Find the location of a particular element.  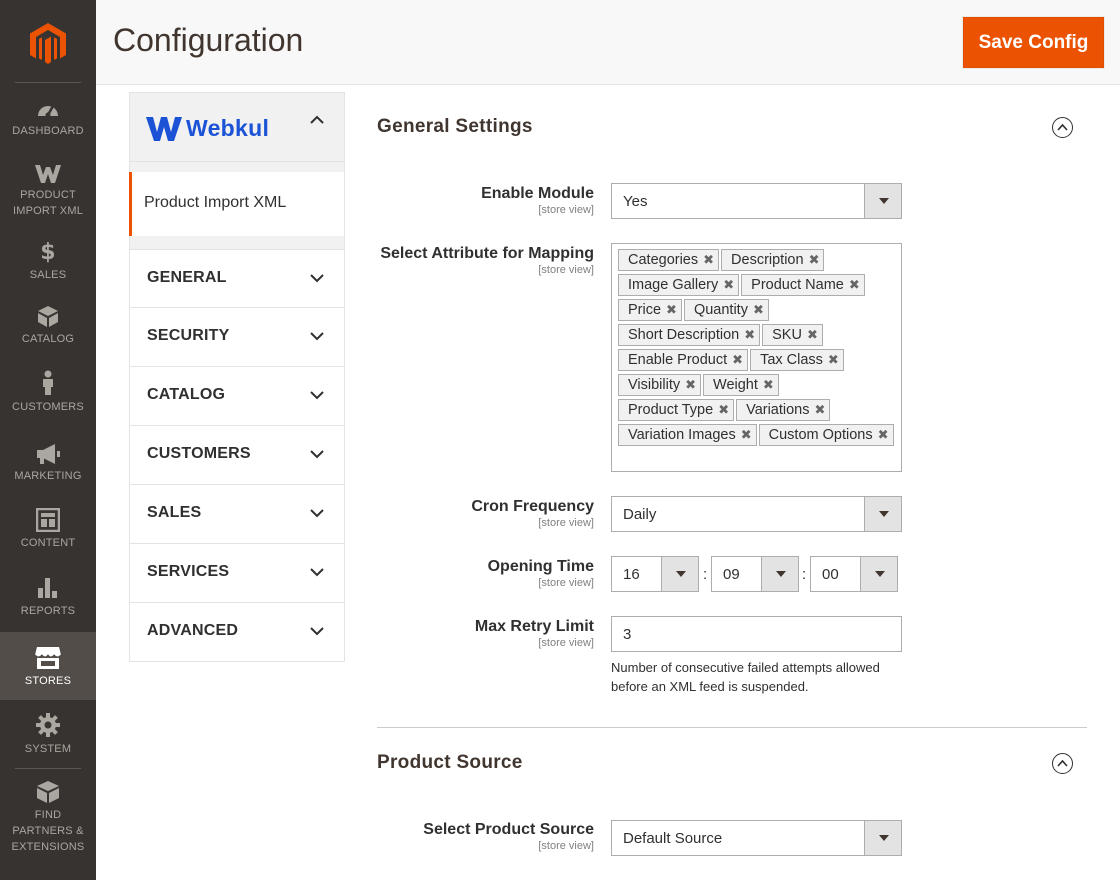

nav-product-import-xml: PRODUCT IMPORT XML is located at coordinates (48, 195).